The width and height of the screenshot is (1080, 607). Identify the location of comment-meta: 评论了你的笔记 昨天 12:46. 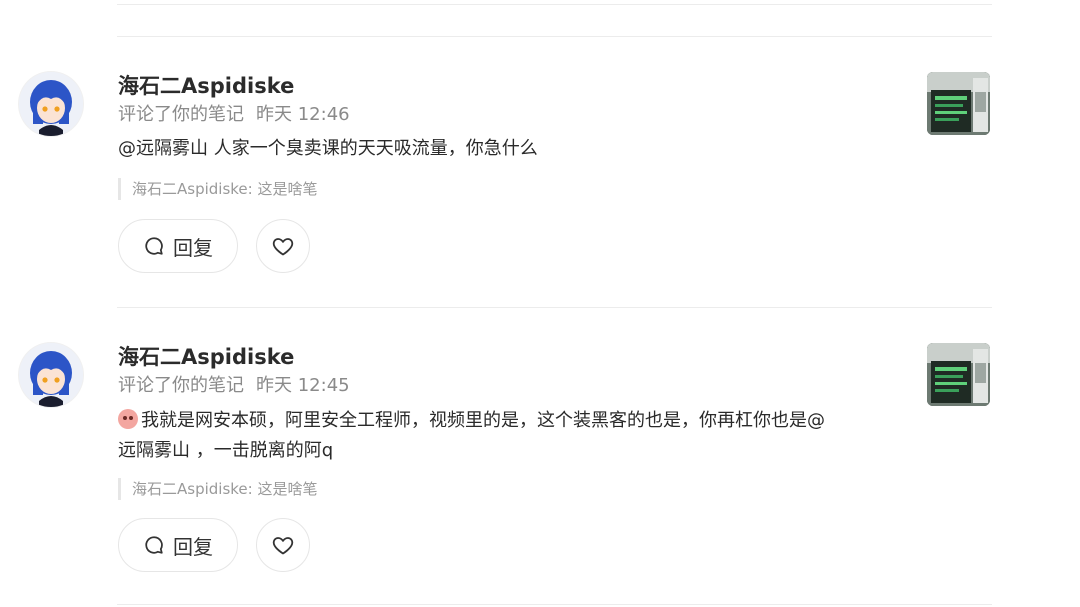
(234, 113).